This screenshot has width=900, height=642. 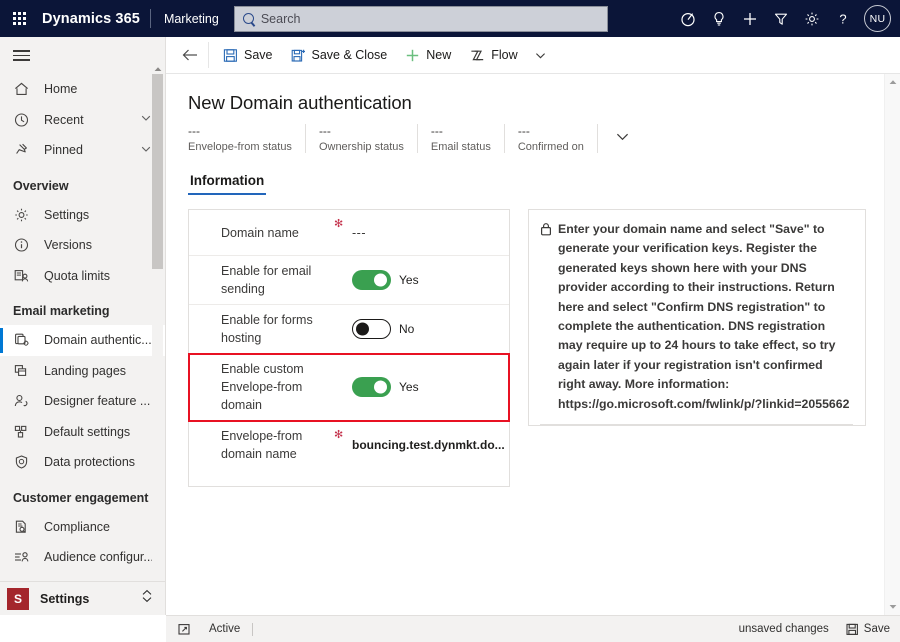 What do you see at coordinates (868, 629) in the screenshot?
I see `status-save-button: Save` at bounding box center [868, 629].